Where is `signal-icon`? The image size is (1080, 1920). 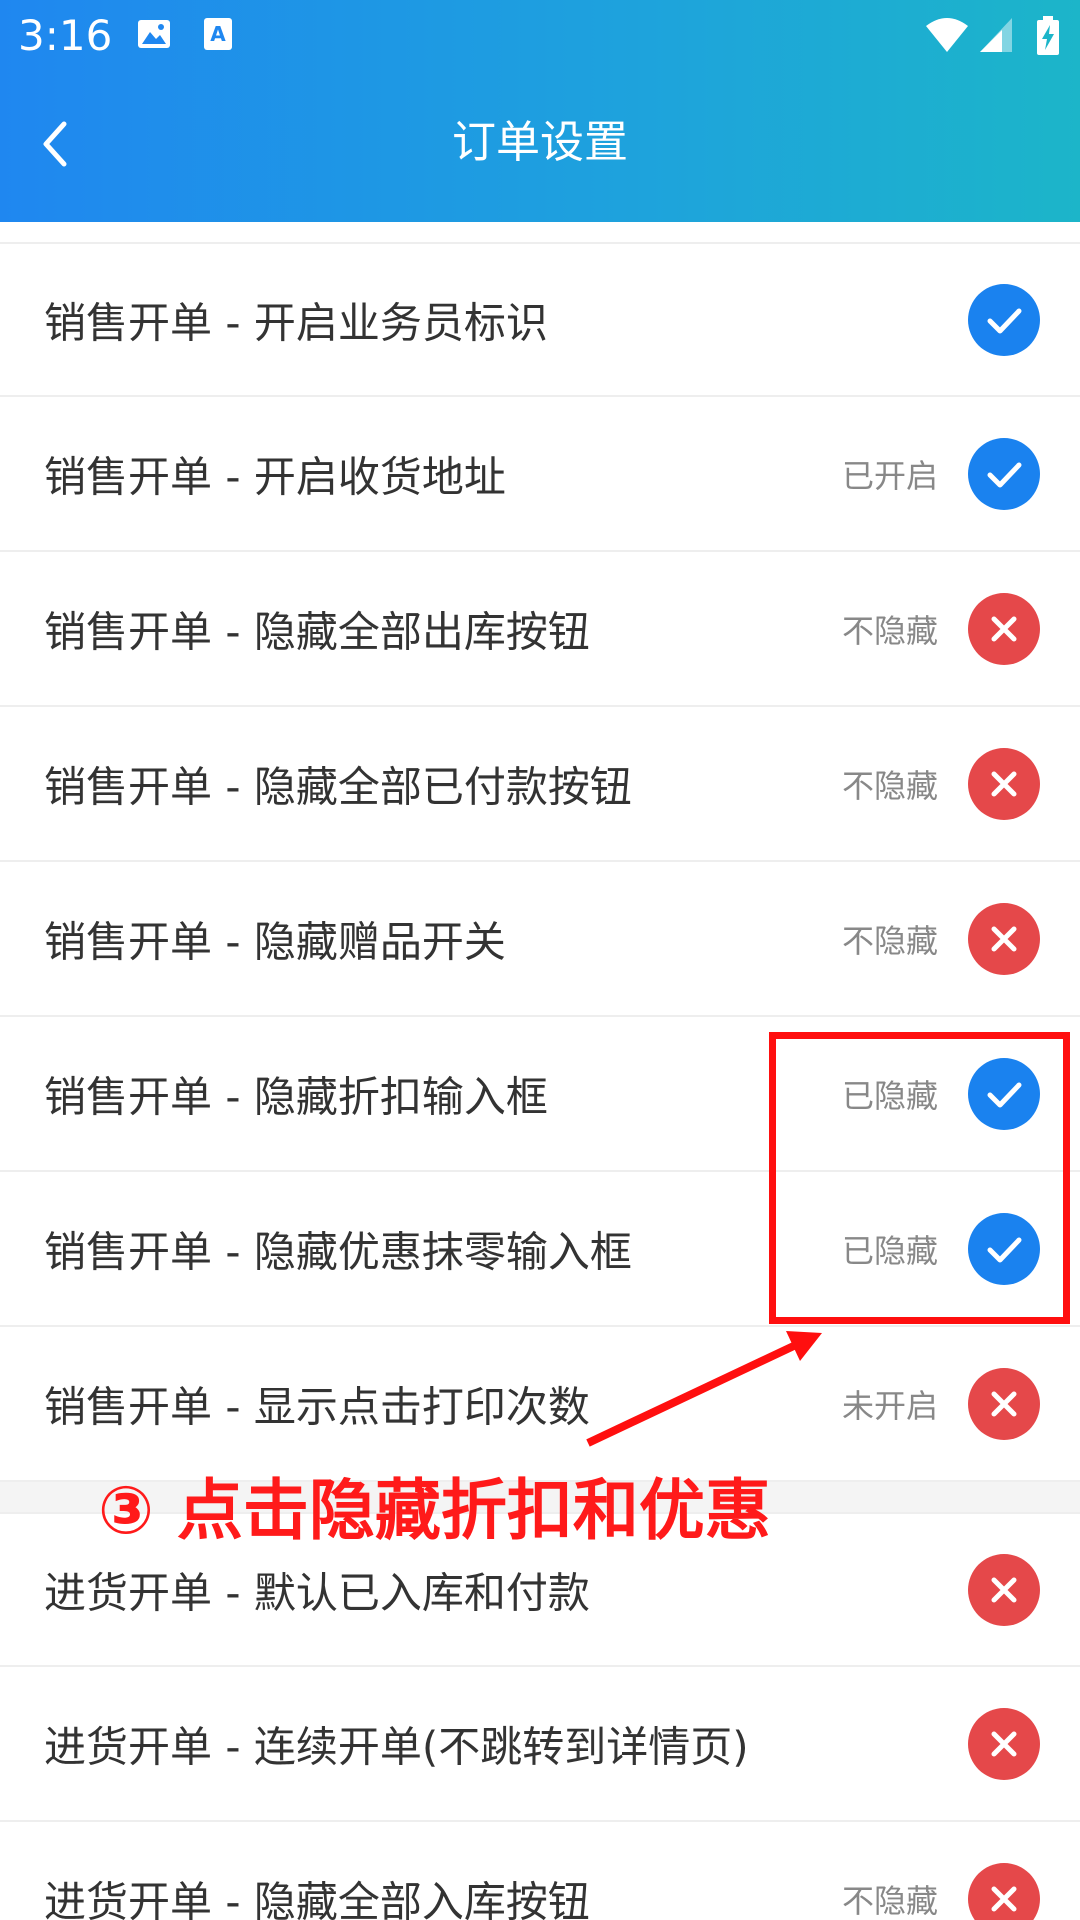 signal-icon is located at coordinates (996, 37).